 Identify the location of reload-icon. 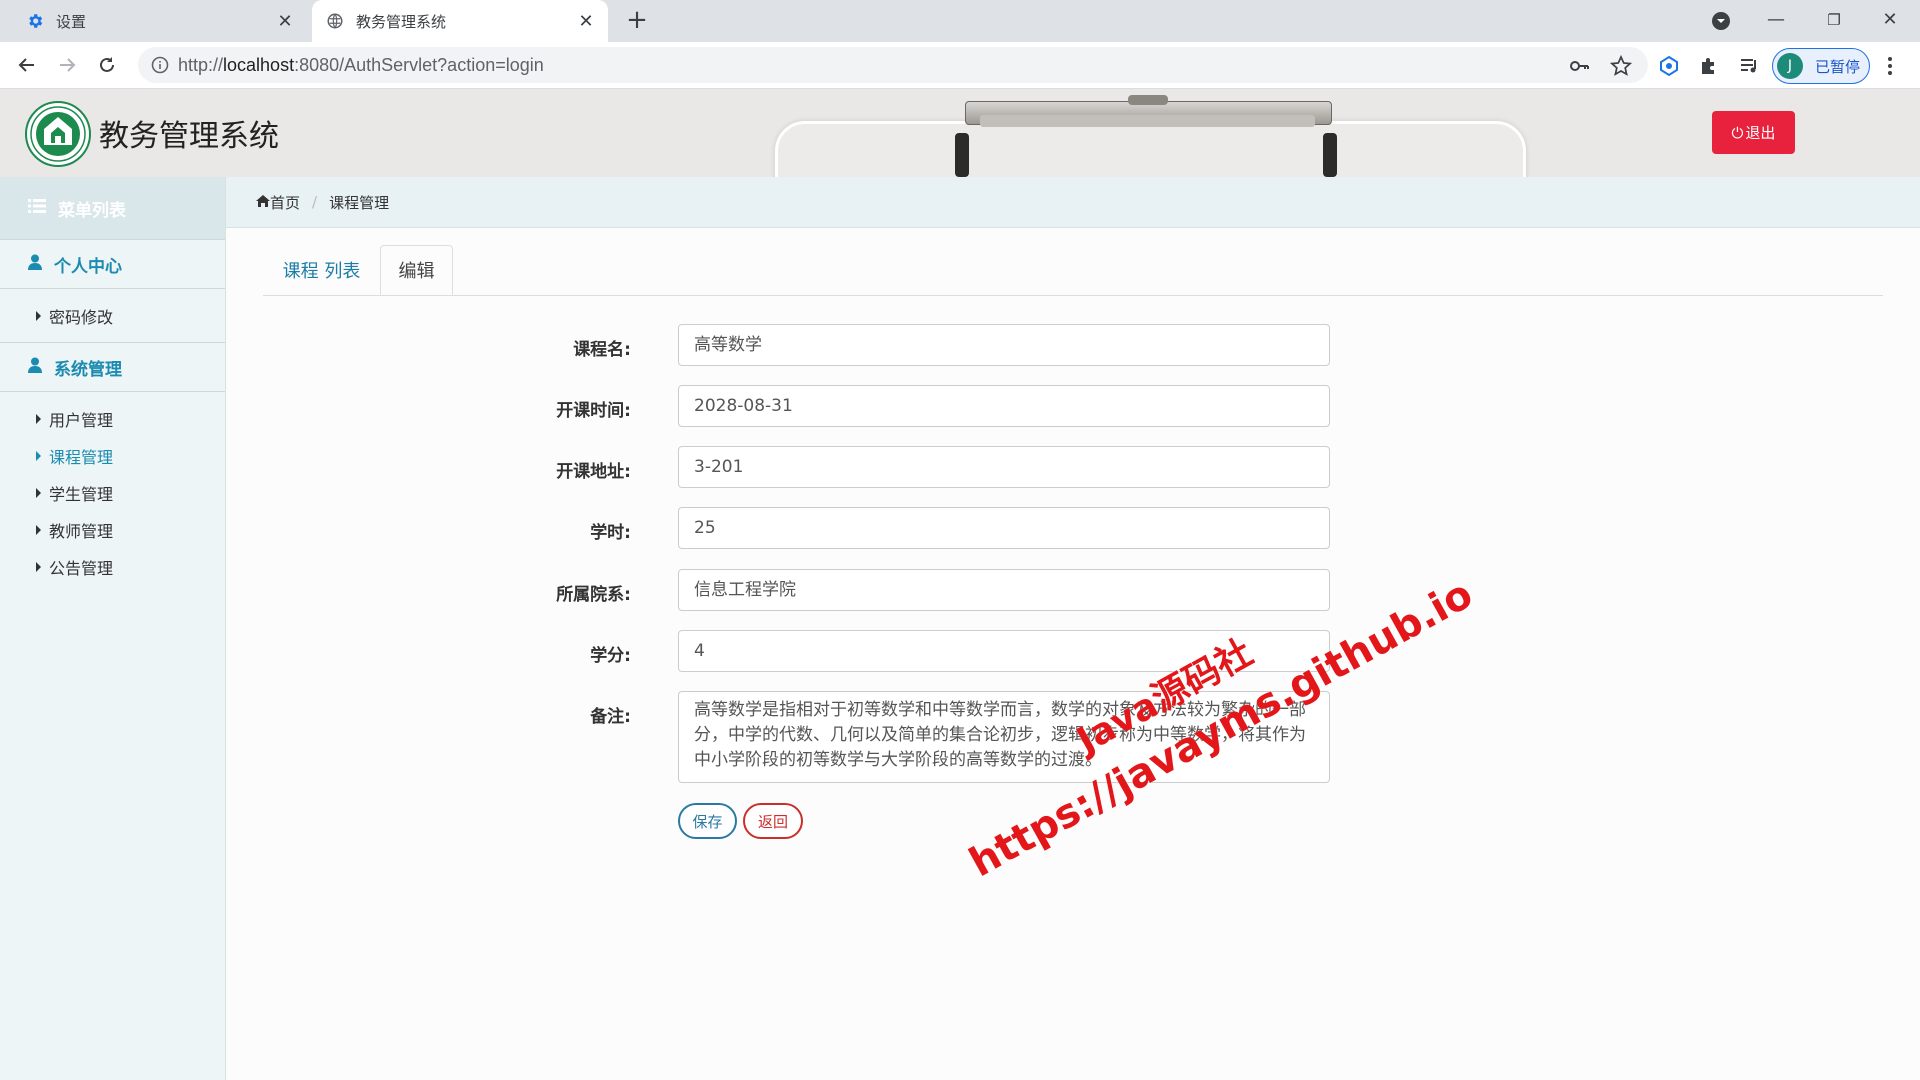
(107, 65).